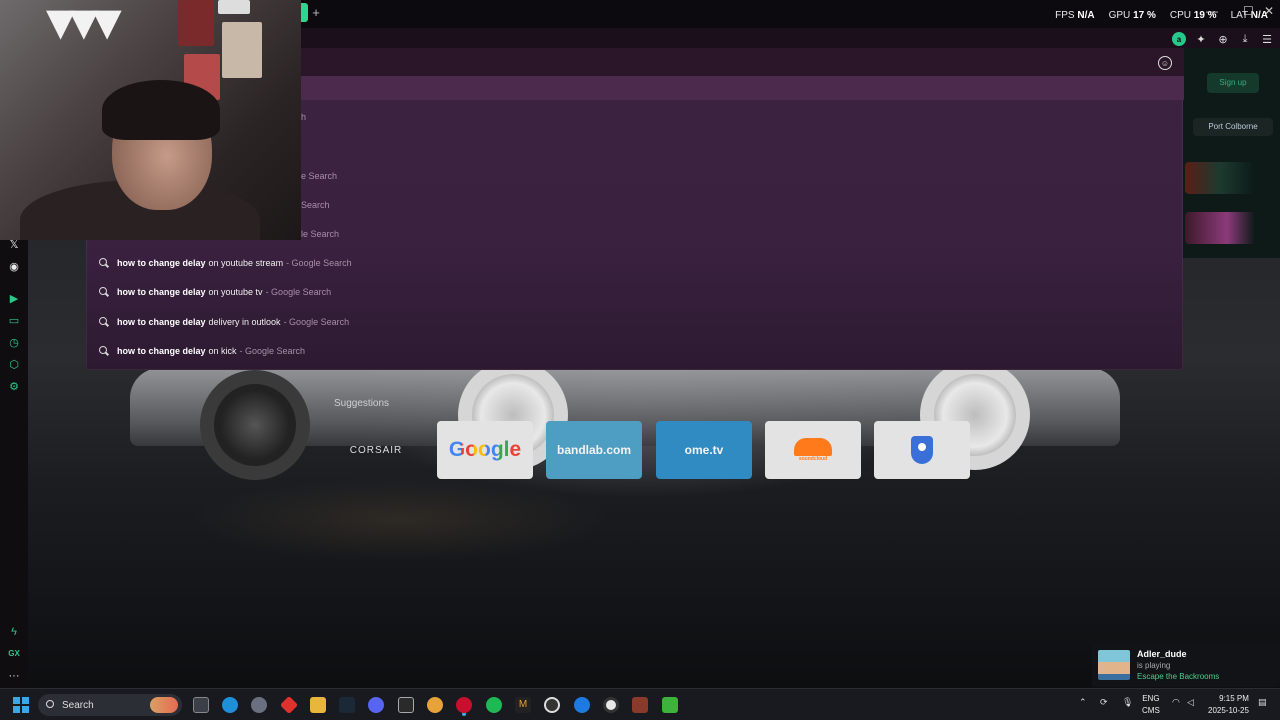  What do you see at coordinates (14, 267) in the screenshot?
I see `discord-icon: ◉` at bounding box center [14, 267].